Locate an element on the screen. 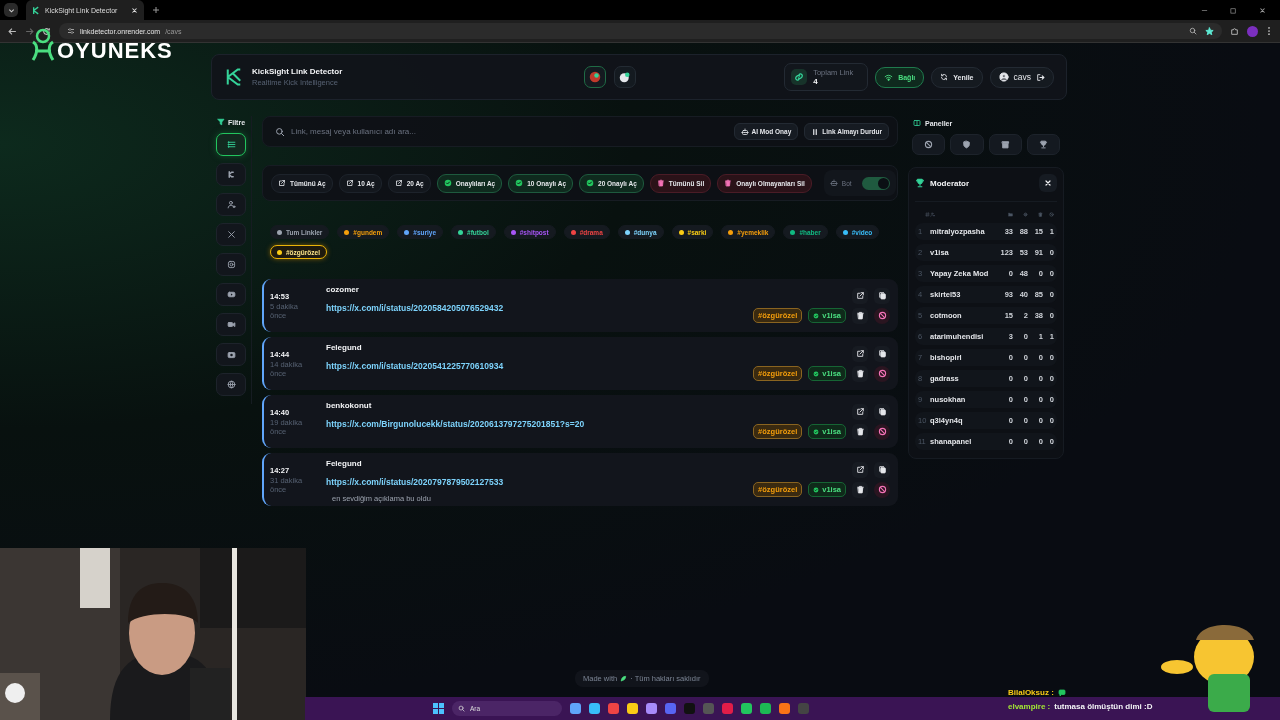  leaf-icon is located at coordinates (624, 678).